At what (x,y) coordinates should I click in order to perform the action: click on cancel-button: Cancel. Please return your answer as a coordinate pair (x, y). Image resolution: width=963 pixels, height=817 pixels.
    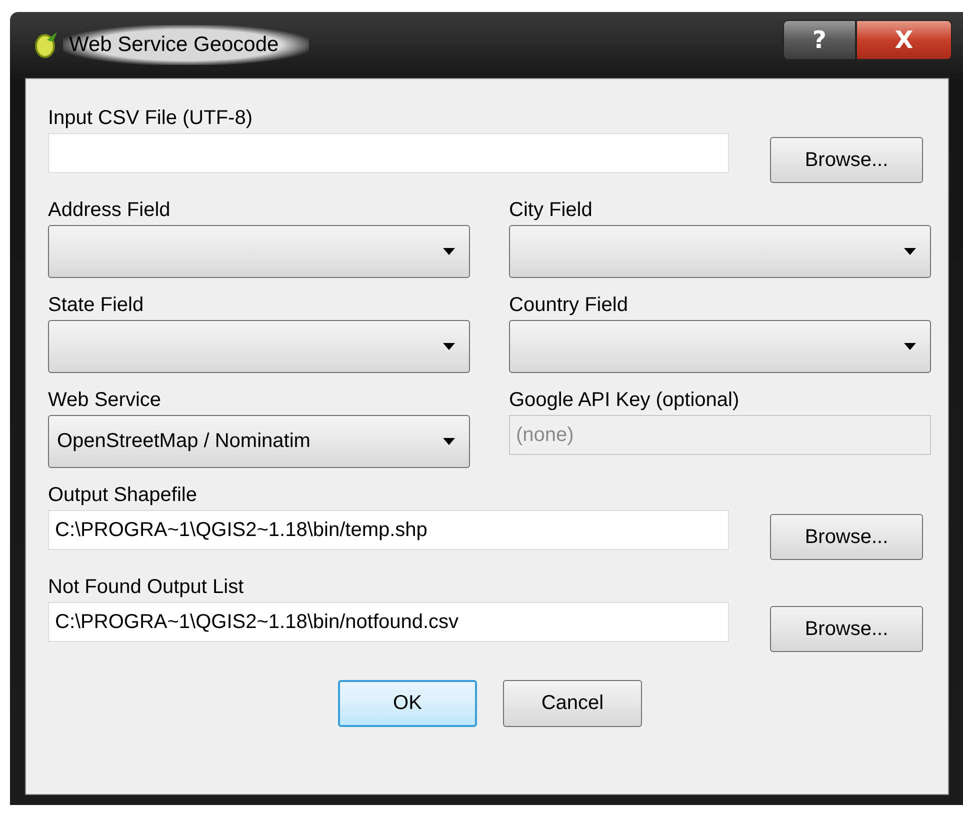
    Looking at the image, I should click on (572, 703).